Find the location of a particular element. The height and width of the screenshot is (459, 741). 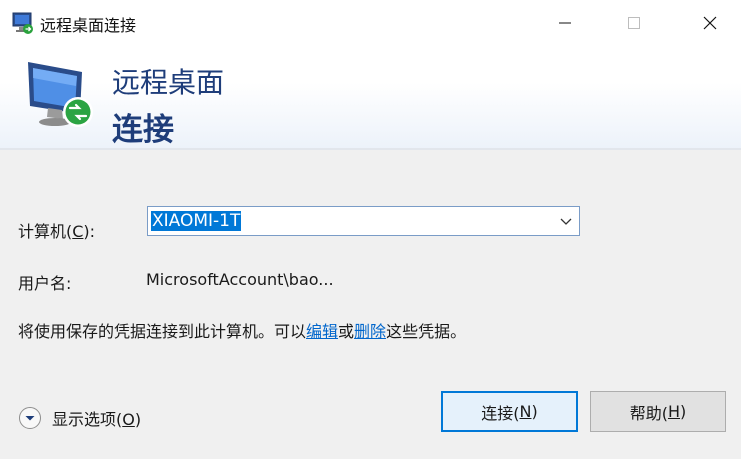

close-button is located at coordinates (710, 23).